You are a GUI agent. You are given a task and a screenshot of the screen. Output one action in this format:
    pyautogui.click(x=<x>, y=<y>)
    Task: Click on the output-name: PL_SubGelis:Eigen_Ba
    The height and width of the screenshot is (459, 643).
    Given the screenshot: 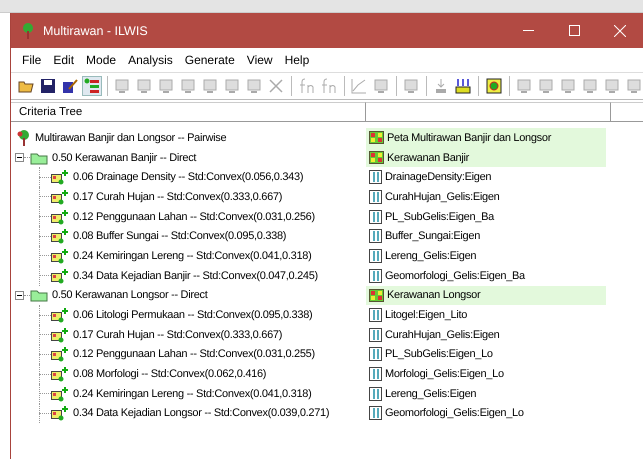 What is the action you would take?
    pyautogui.click(x=439, y=216)
    